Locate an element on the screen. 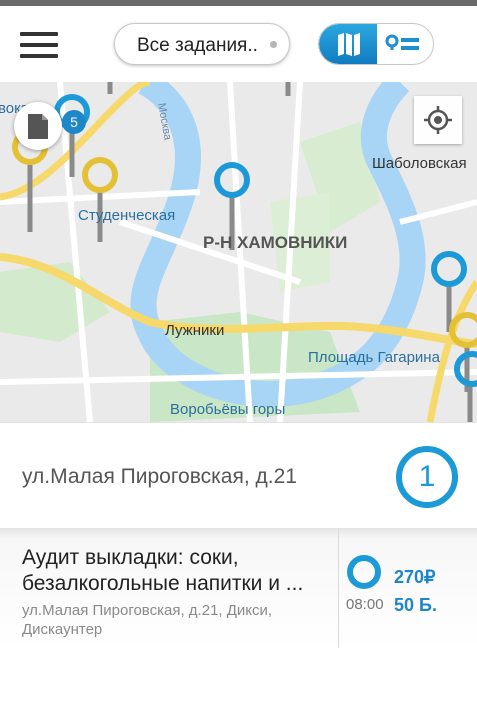 This screenshot has height=722, width=477. map-label-luzhniki: Лужники is located at coordinates (195, 330).